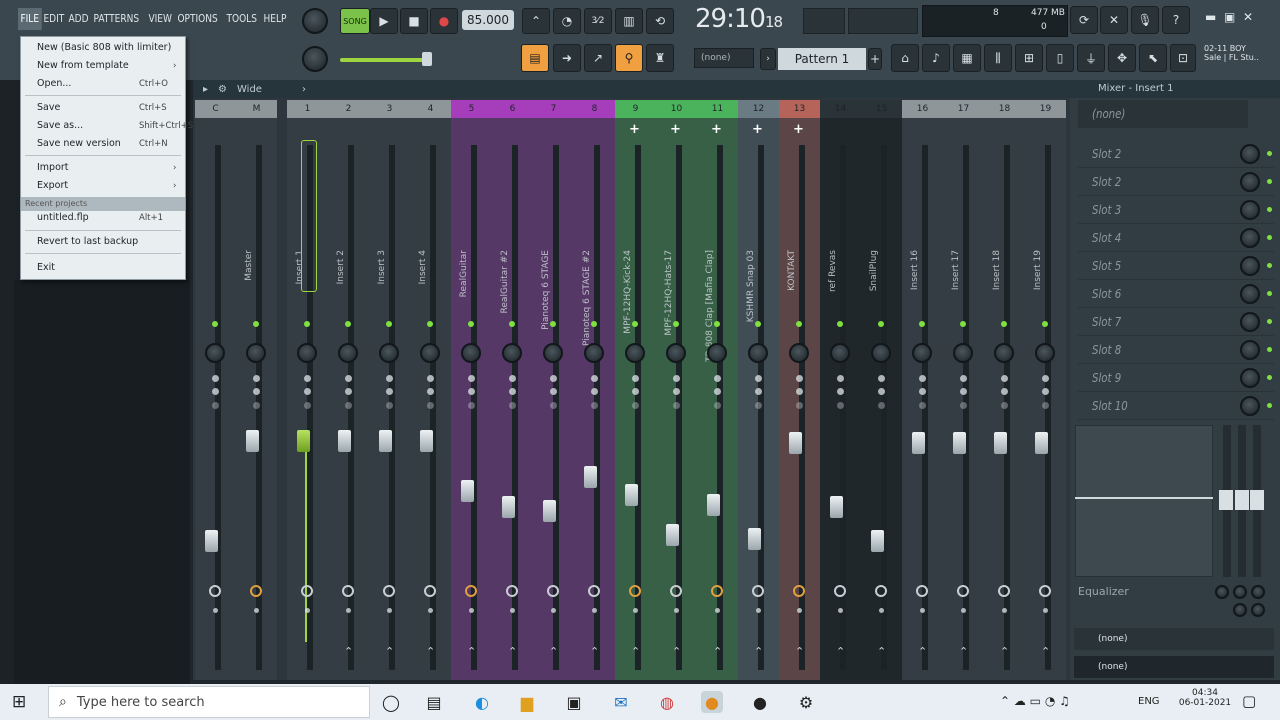 The image size is (1280, 720). Describe the element at coordinates (1176, 350) in the screenshot. I see `effect-slot: Slot 8` at that location.